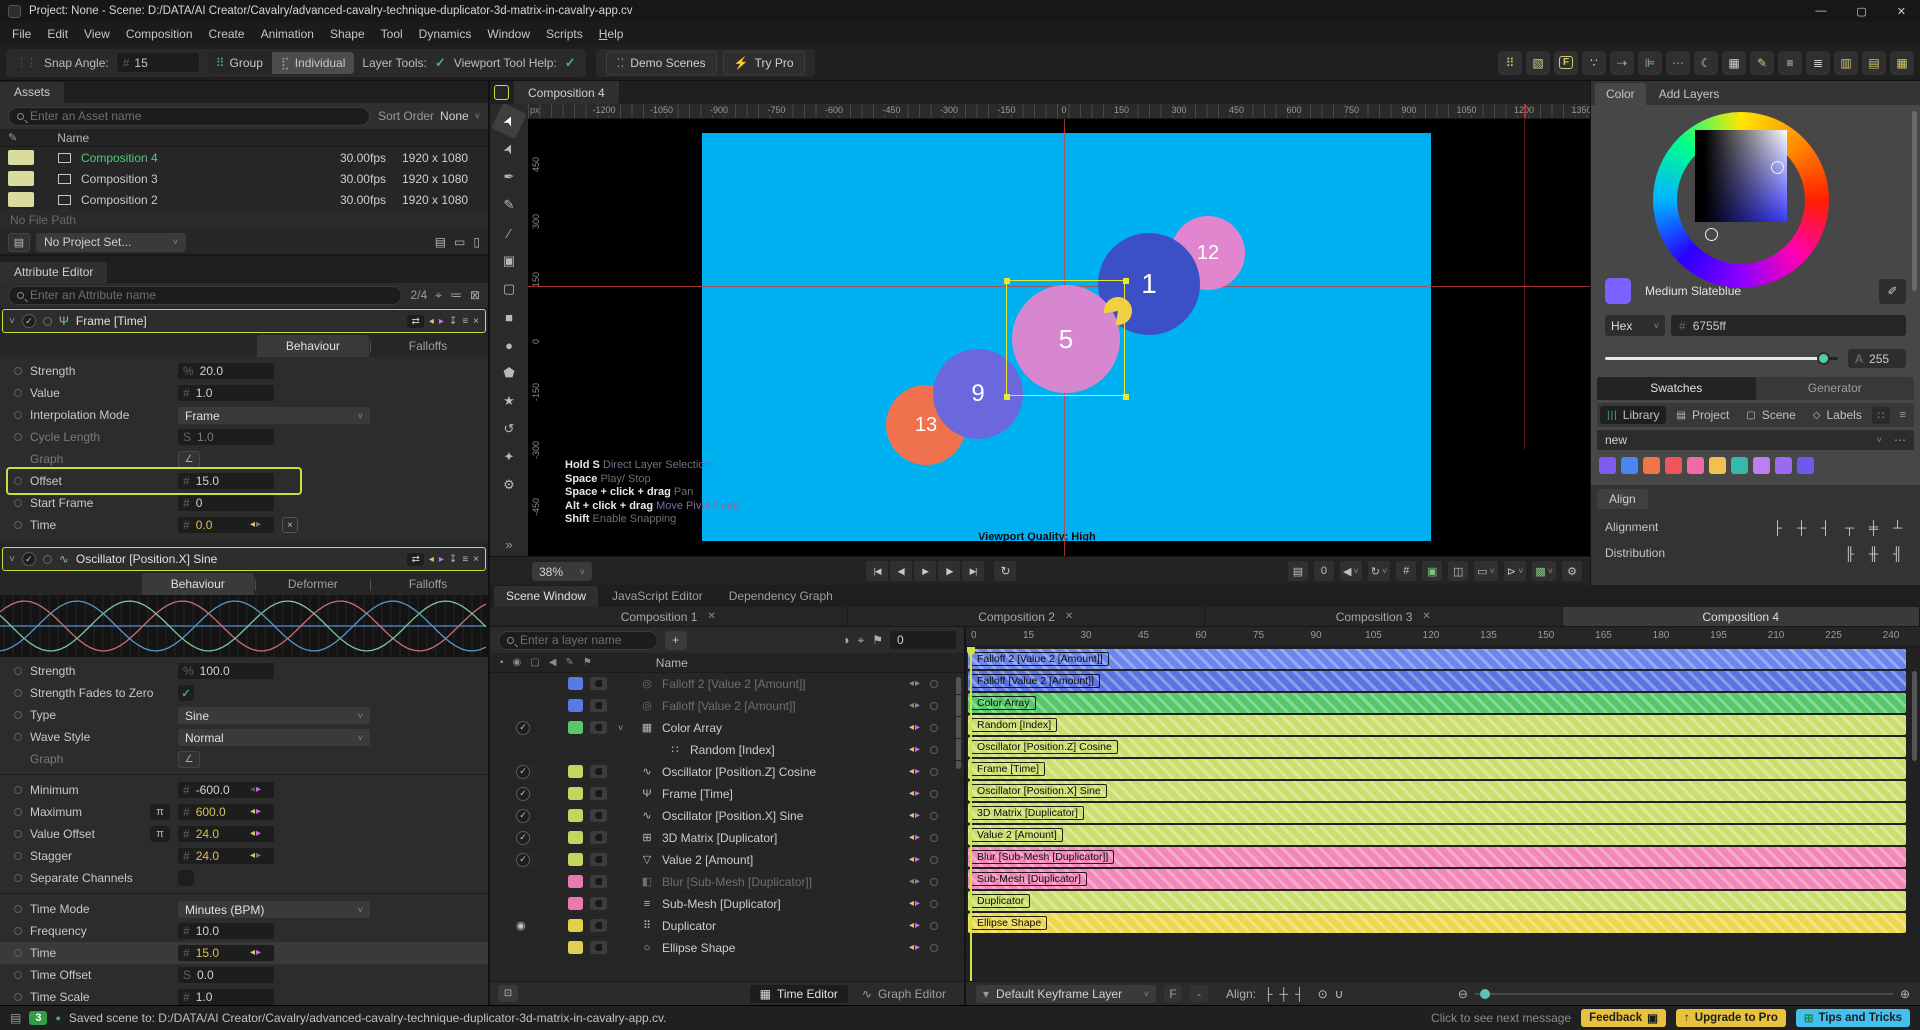 This screenshot has height=1030, width=1920. I want to click on close-icon: ×, so click(476, 559).